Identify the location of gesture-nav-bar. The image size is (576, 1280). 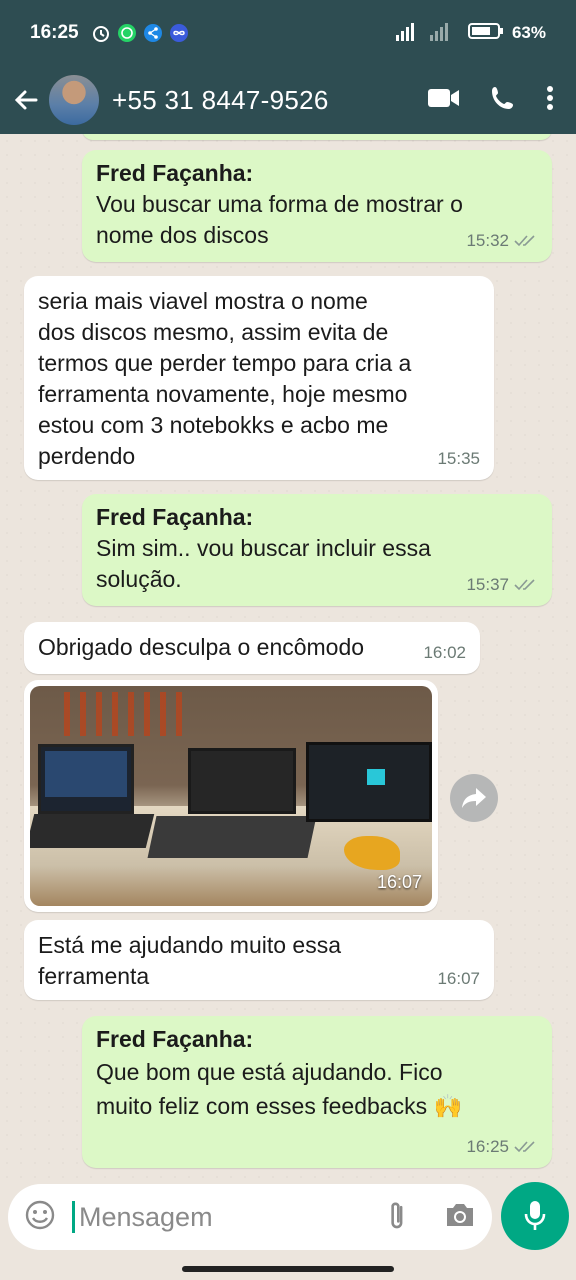
(288, 1269).